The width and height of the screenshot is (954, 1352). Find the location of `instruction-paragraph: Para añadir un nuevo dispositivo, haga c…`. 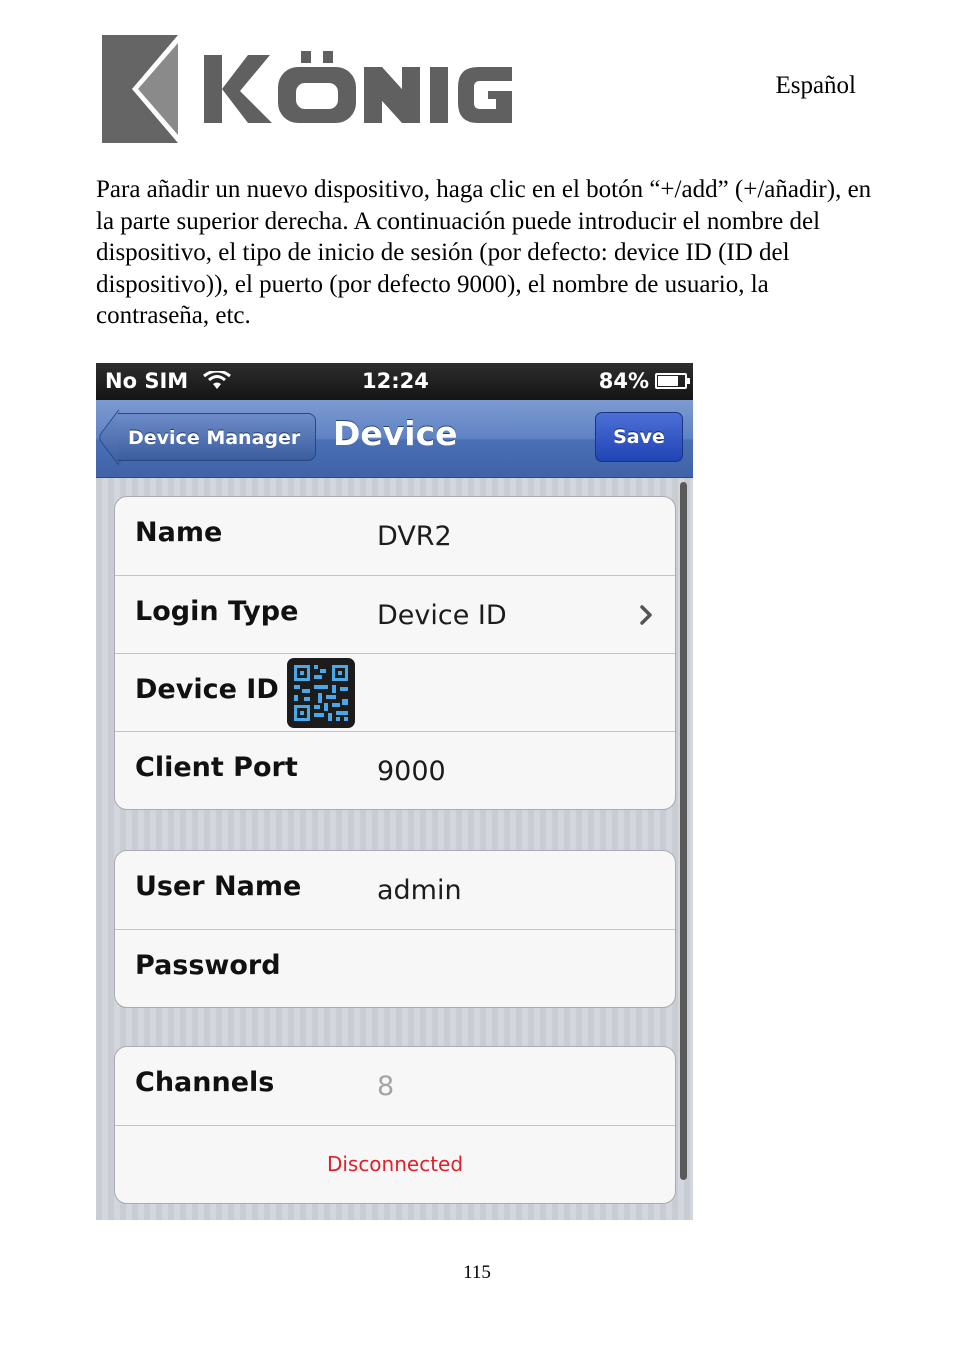

instruction-paragraph: Para añadir un nuevo dispositivo, haga c… is located at coordinates (484, 252).